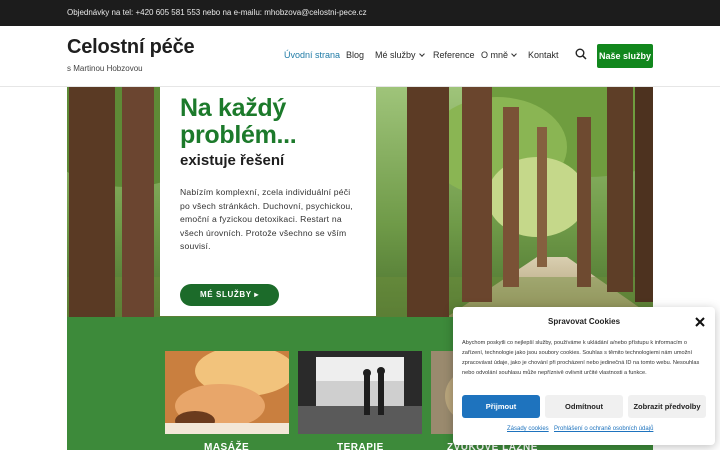  Describe the element at coordinates (528, 429) in the screenshot. I see `cookie-policy-link: Zásady cookies` at that location.